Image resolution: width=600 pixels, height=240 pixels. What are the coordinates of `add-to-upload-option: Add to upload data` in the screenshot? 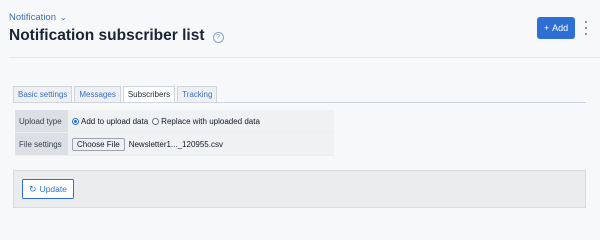 It's located at (110, 121).